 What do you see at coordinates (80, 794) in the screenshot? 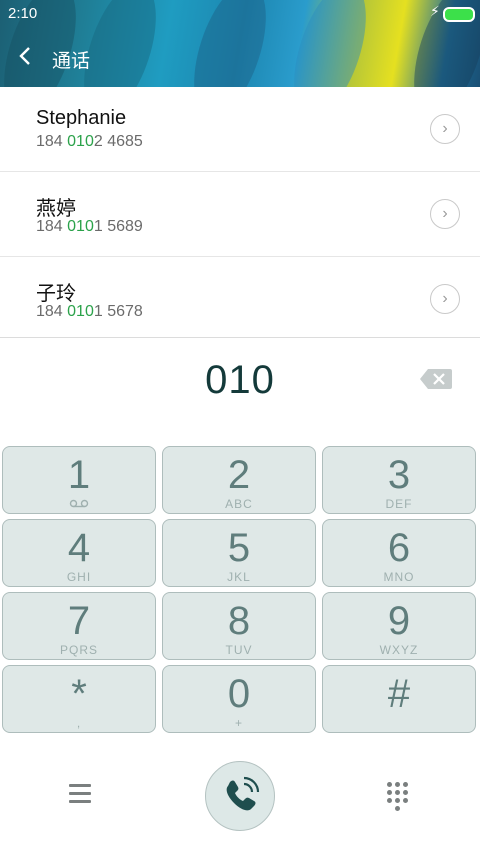
I see `menu-icon` at bounding box center [80, 794].